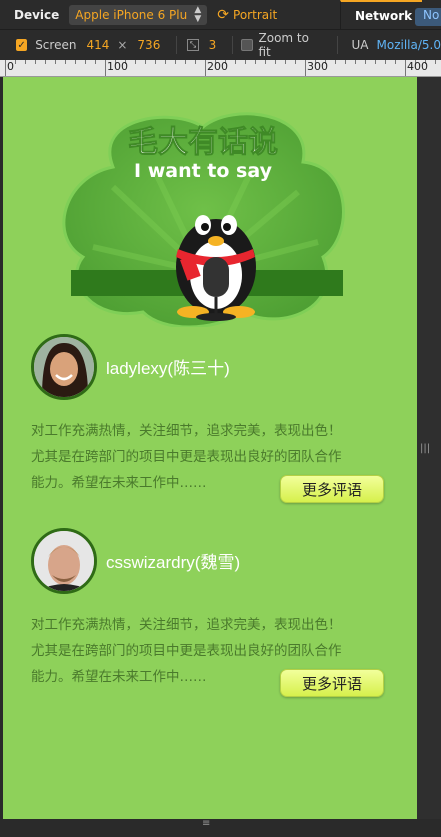 The image size is (441, 837). Describe the element at coordinates (22, 45) in the screenshot. I see `screen-checkbox: ✓` at that location.